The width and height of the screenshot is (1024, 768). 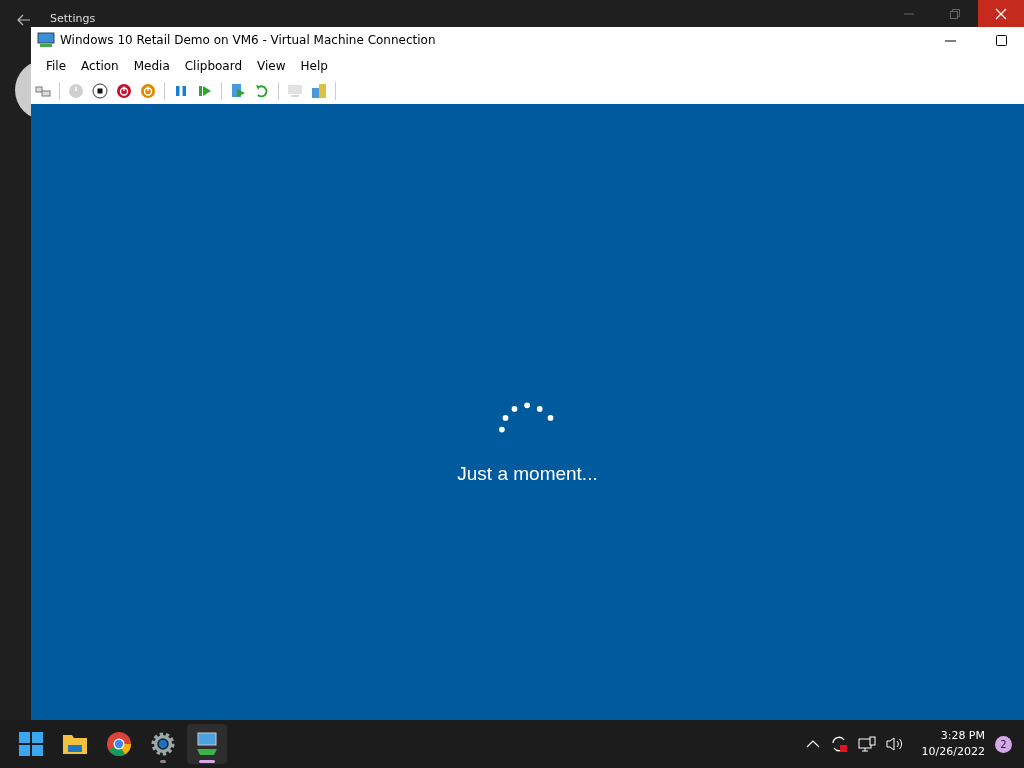 I want to click on window-title: Settings, so click(x=73, y=18).